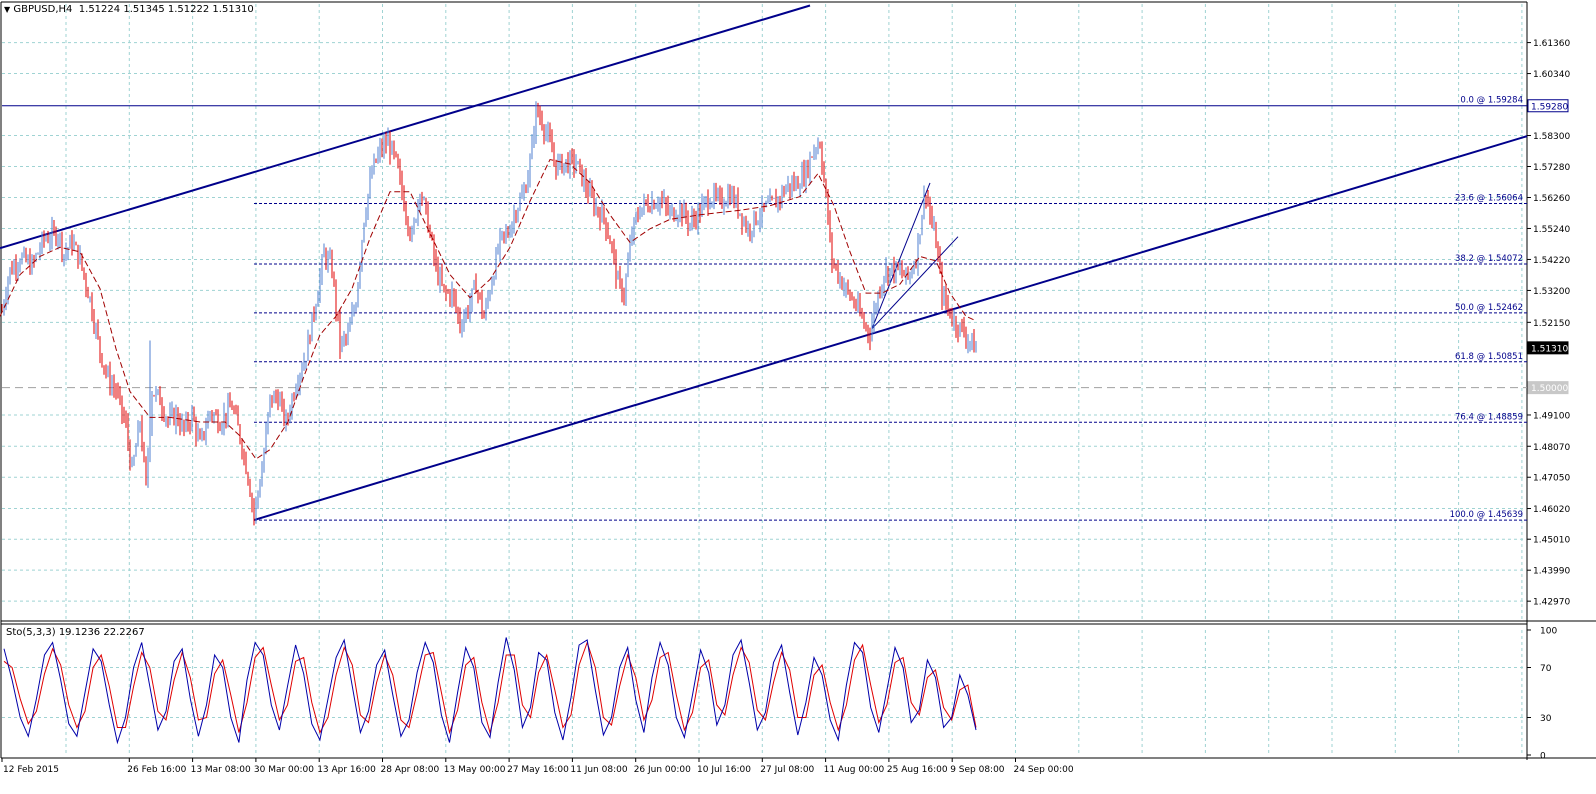 The image size is (1596, 794). What do you see at coordinates (1549, 389) in the screenshot?
I see `price-tag-label: 1.50000` at bounding box center [1549, 389].